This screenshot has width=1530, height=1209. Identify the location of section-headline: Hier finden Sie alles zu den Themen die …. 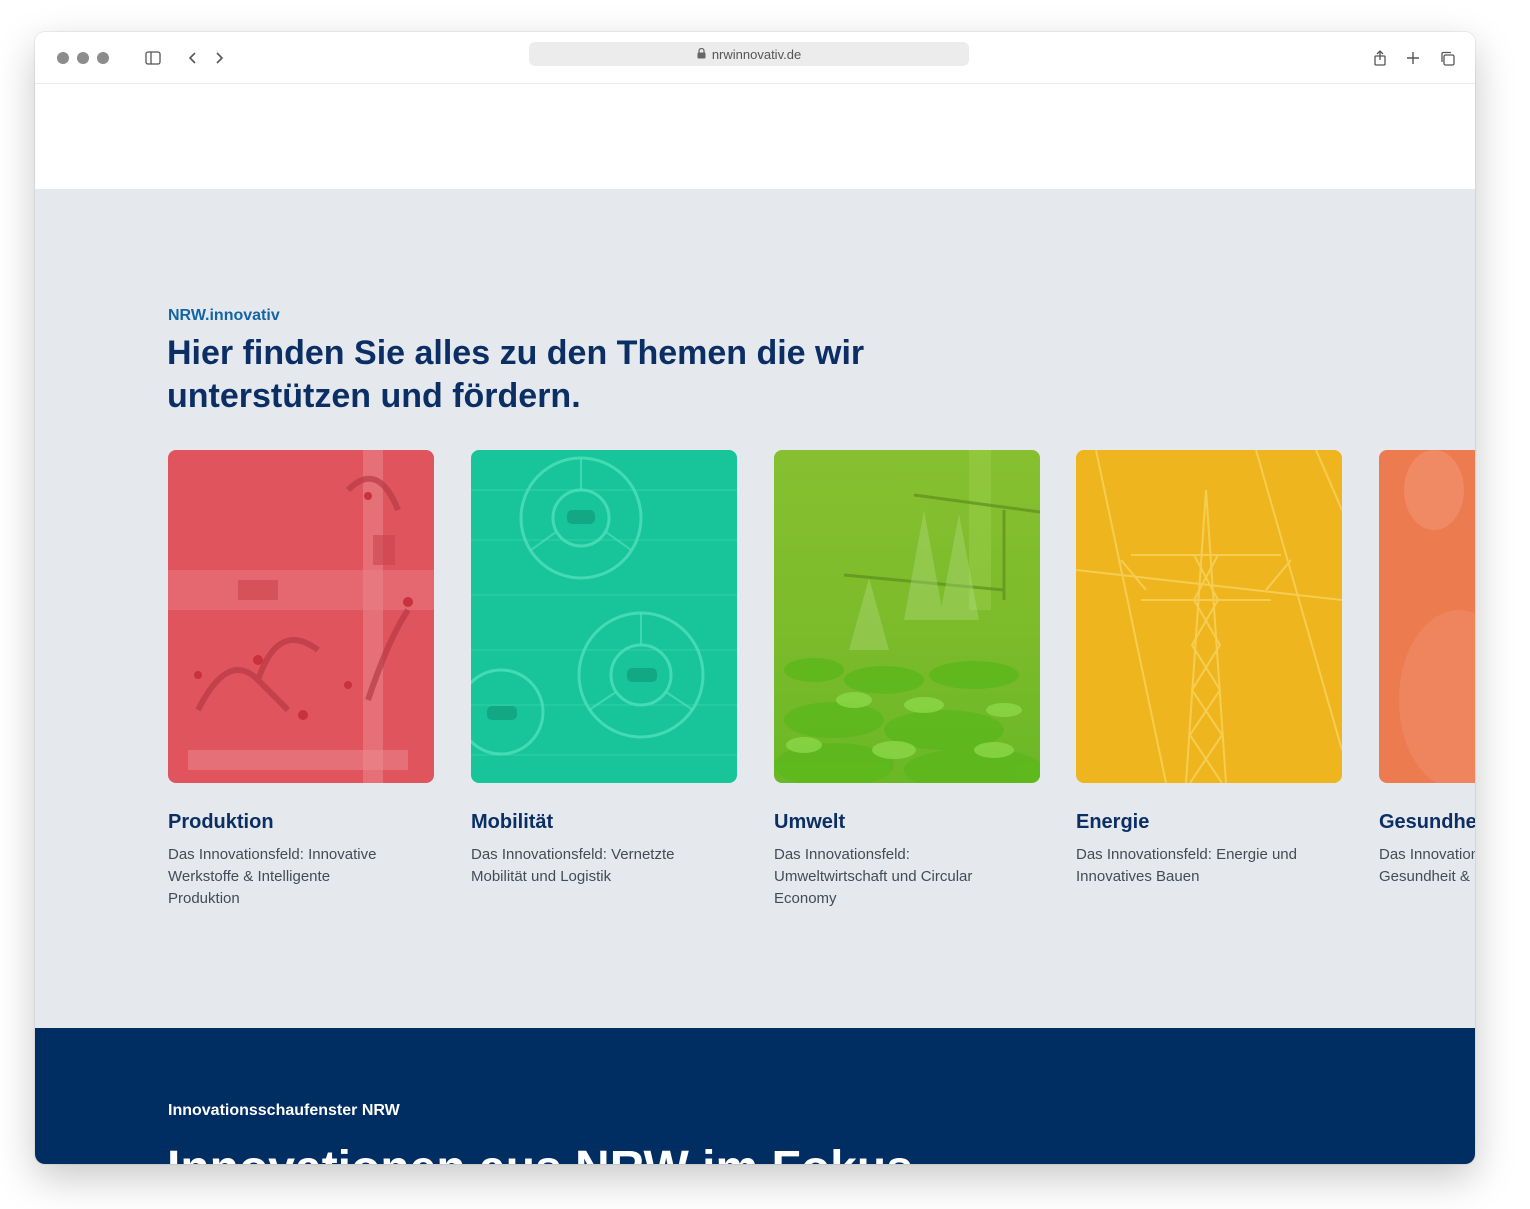
(516, 374).